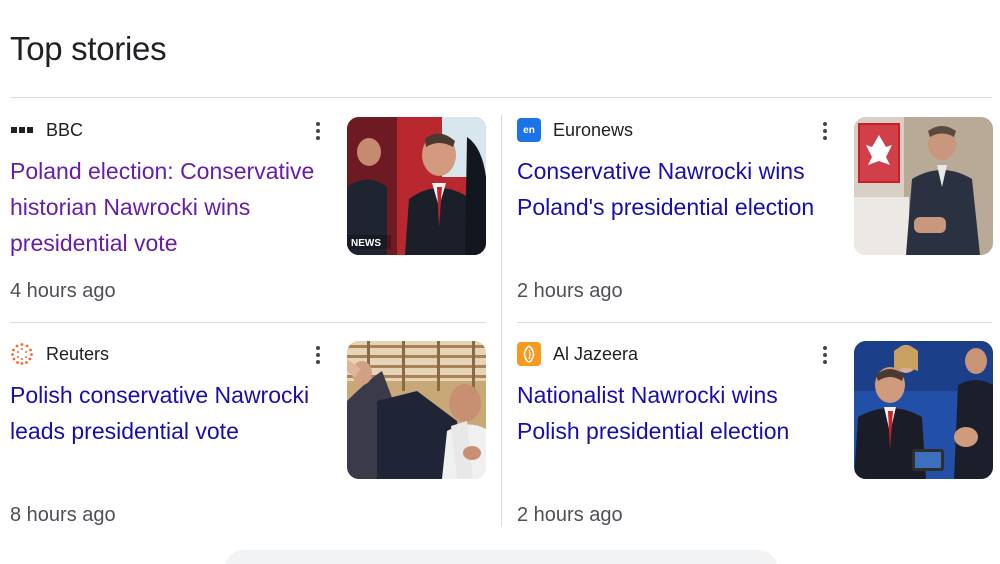 Image resolution: width=1000 pixels, height=564 pixels. I want to click on bbc-blocks-icon, so click(22, 130).